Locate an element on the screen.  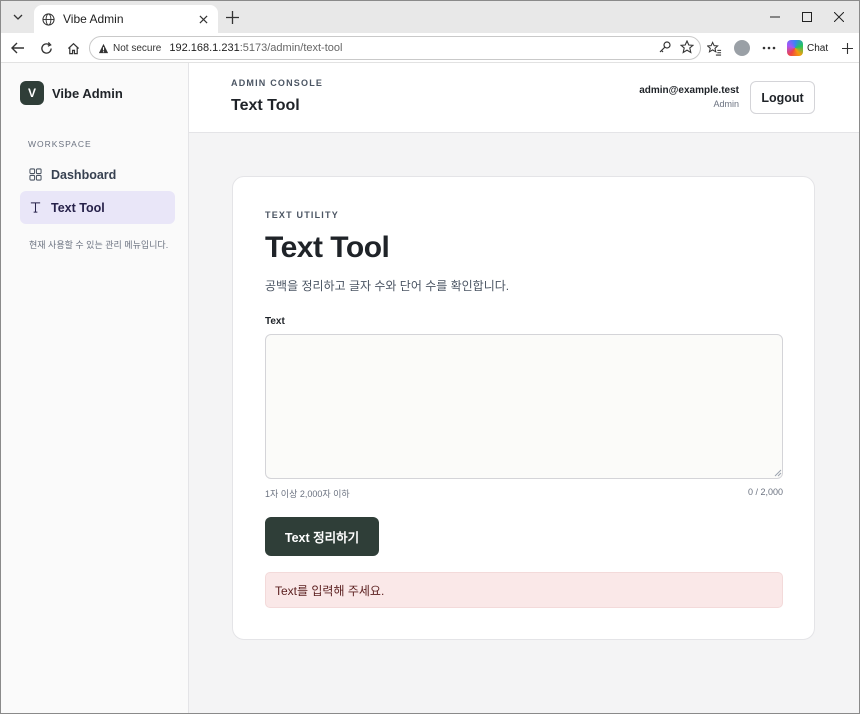
profile-avatar-icon is located at coordinates (742, 48).